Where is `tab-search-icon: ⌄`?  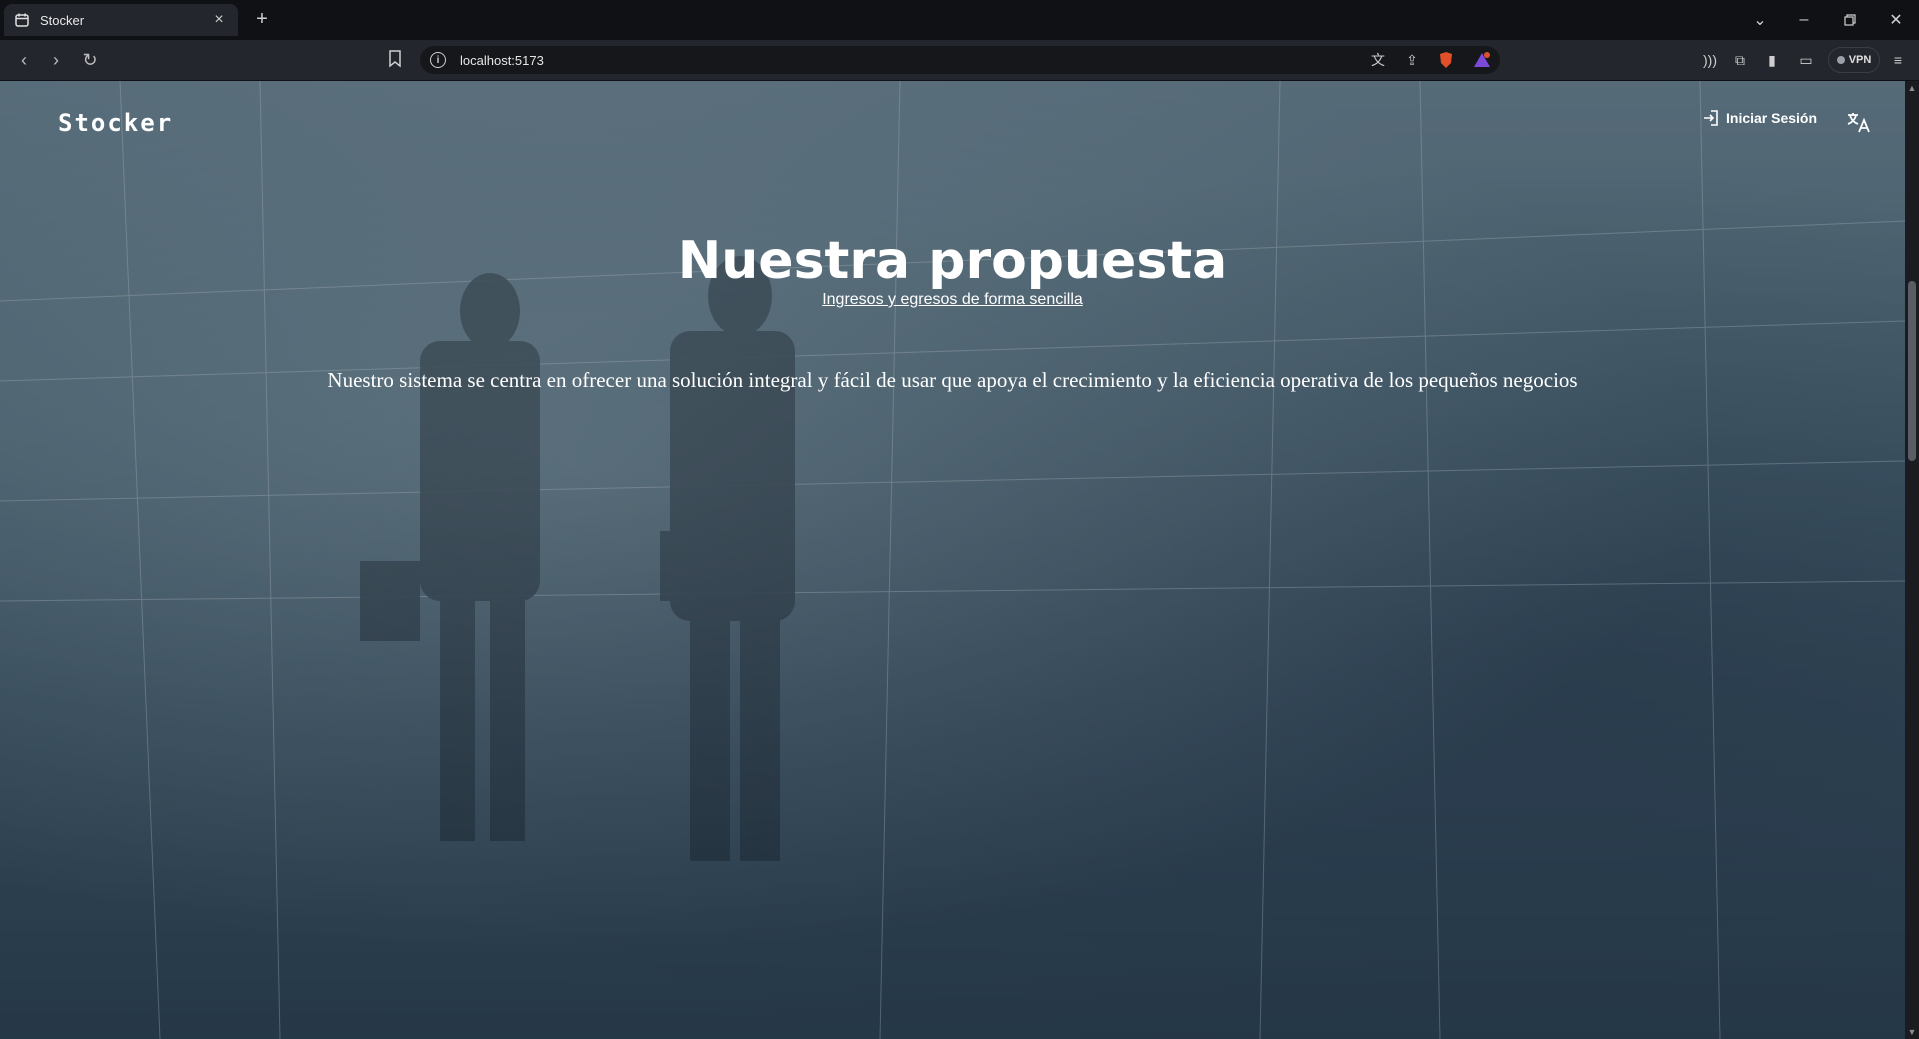 tab-search-icon: ⌄ is located at coordinates (1760, 20).